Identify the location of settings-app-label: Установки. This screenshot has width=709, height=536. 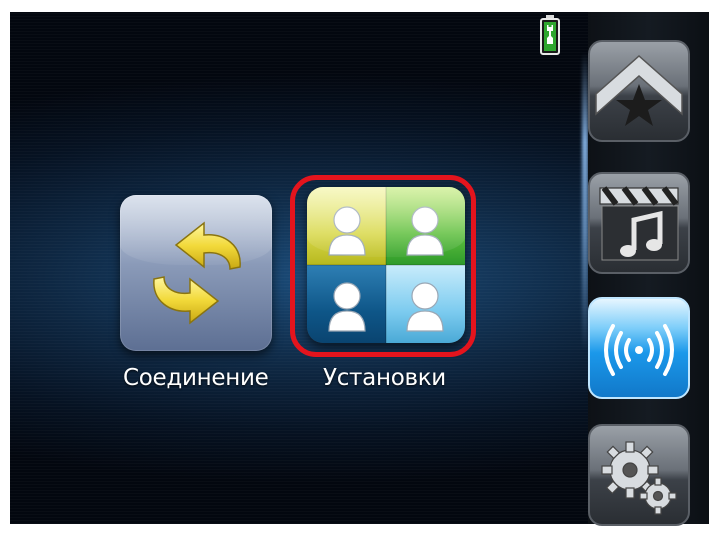
(384, 378).